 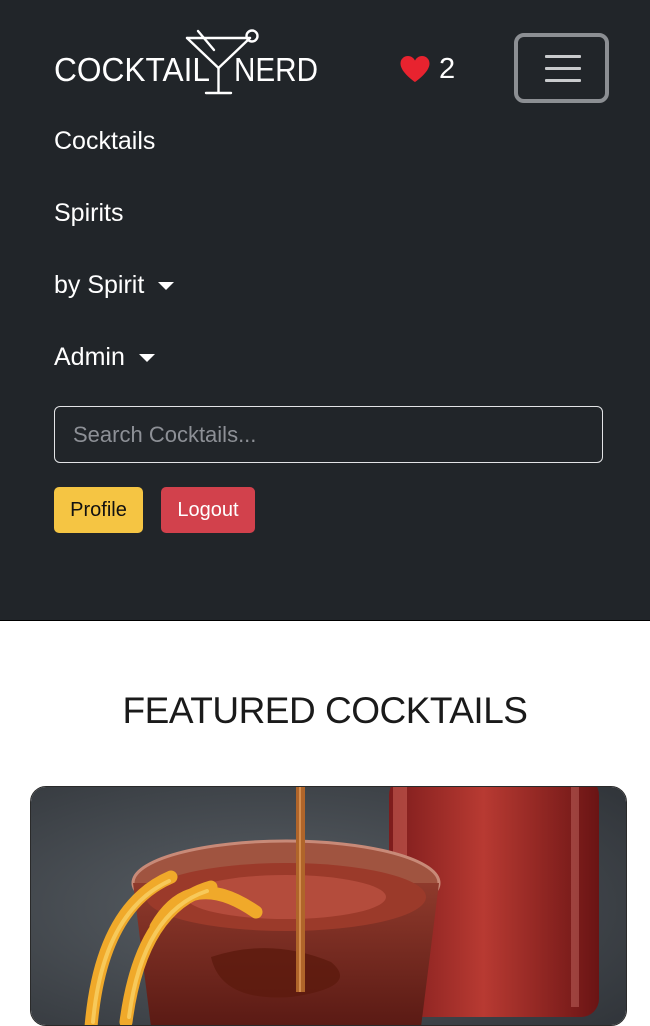 I want to click on brand-name-right: NERD, so click(x=276, y=69).